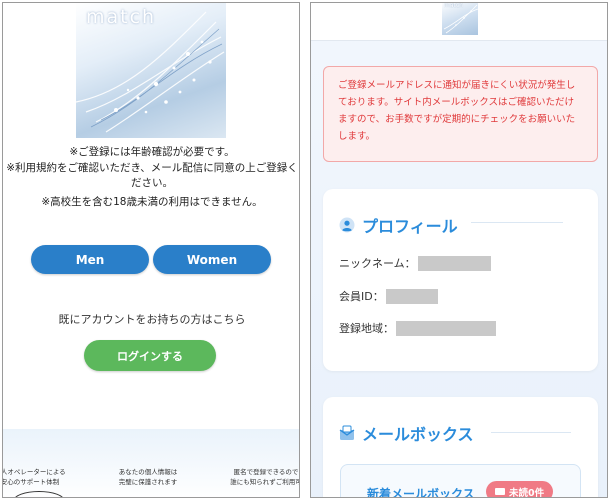  Describe the element at coordinates (446, 328) in the screenshot. I see `region-redacted-value` at that location.